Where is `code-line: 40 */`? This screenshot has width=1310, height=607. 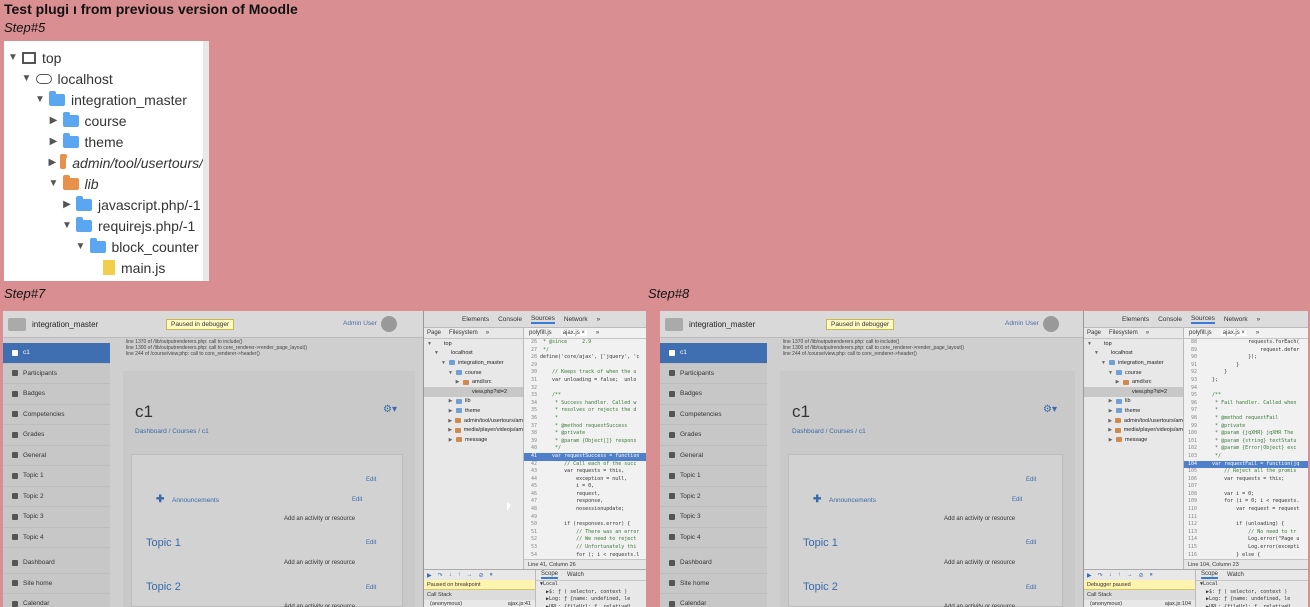
code-line: 40 */ is located at coordinates (585, 449).